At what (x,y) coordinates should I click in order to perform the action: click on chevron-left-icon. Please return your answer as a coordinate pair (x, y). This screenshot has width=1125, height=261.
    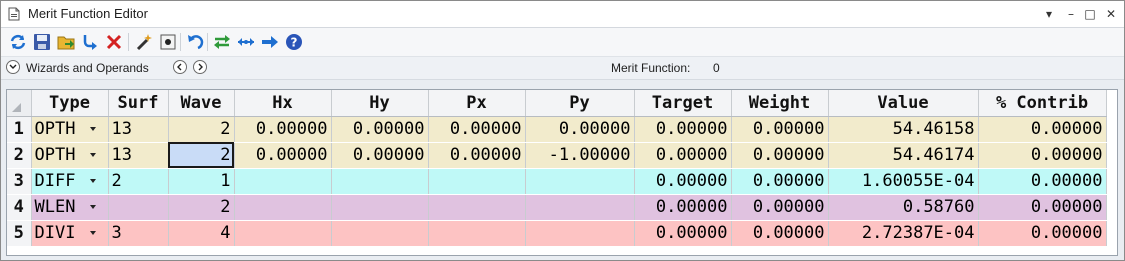
    Looking at the image, I should click on (179, 67).